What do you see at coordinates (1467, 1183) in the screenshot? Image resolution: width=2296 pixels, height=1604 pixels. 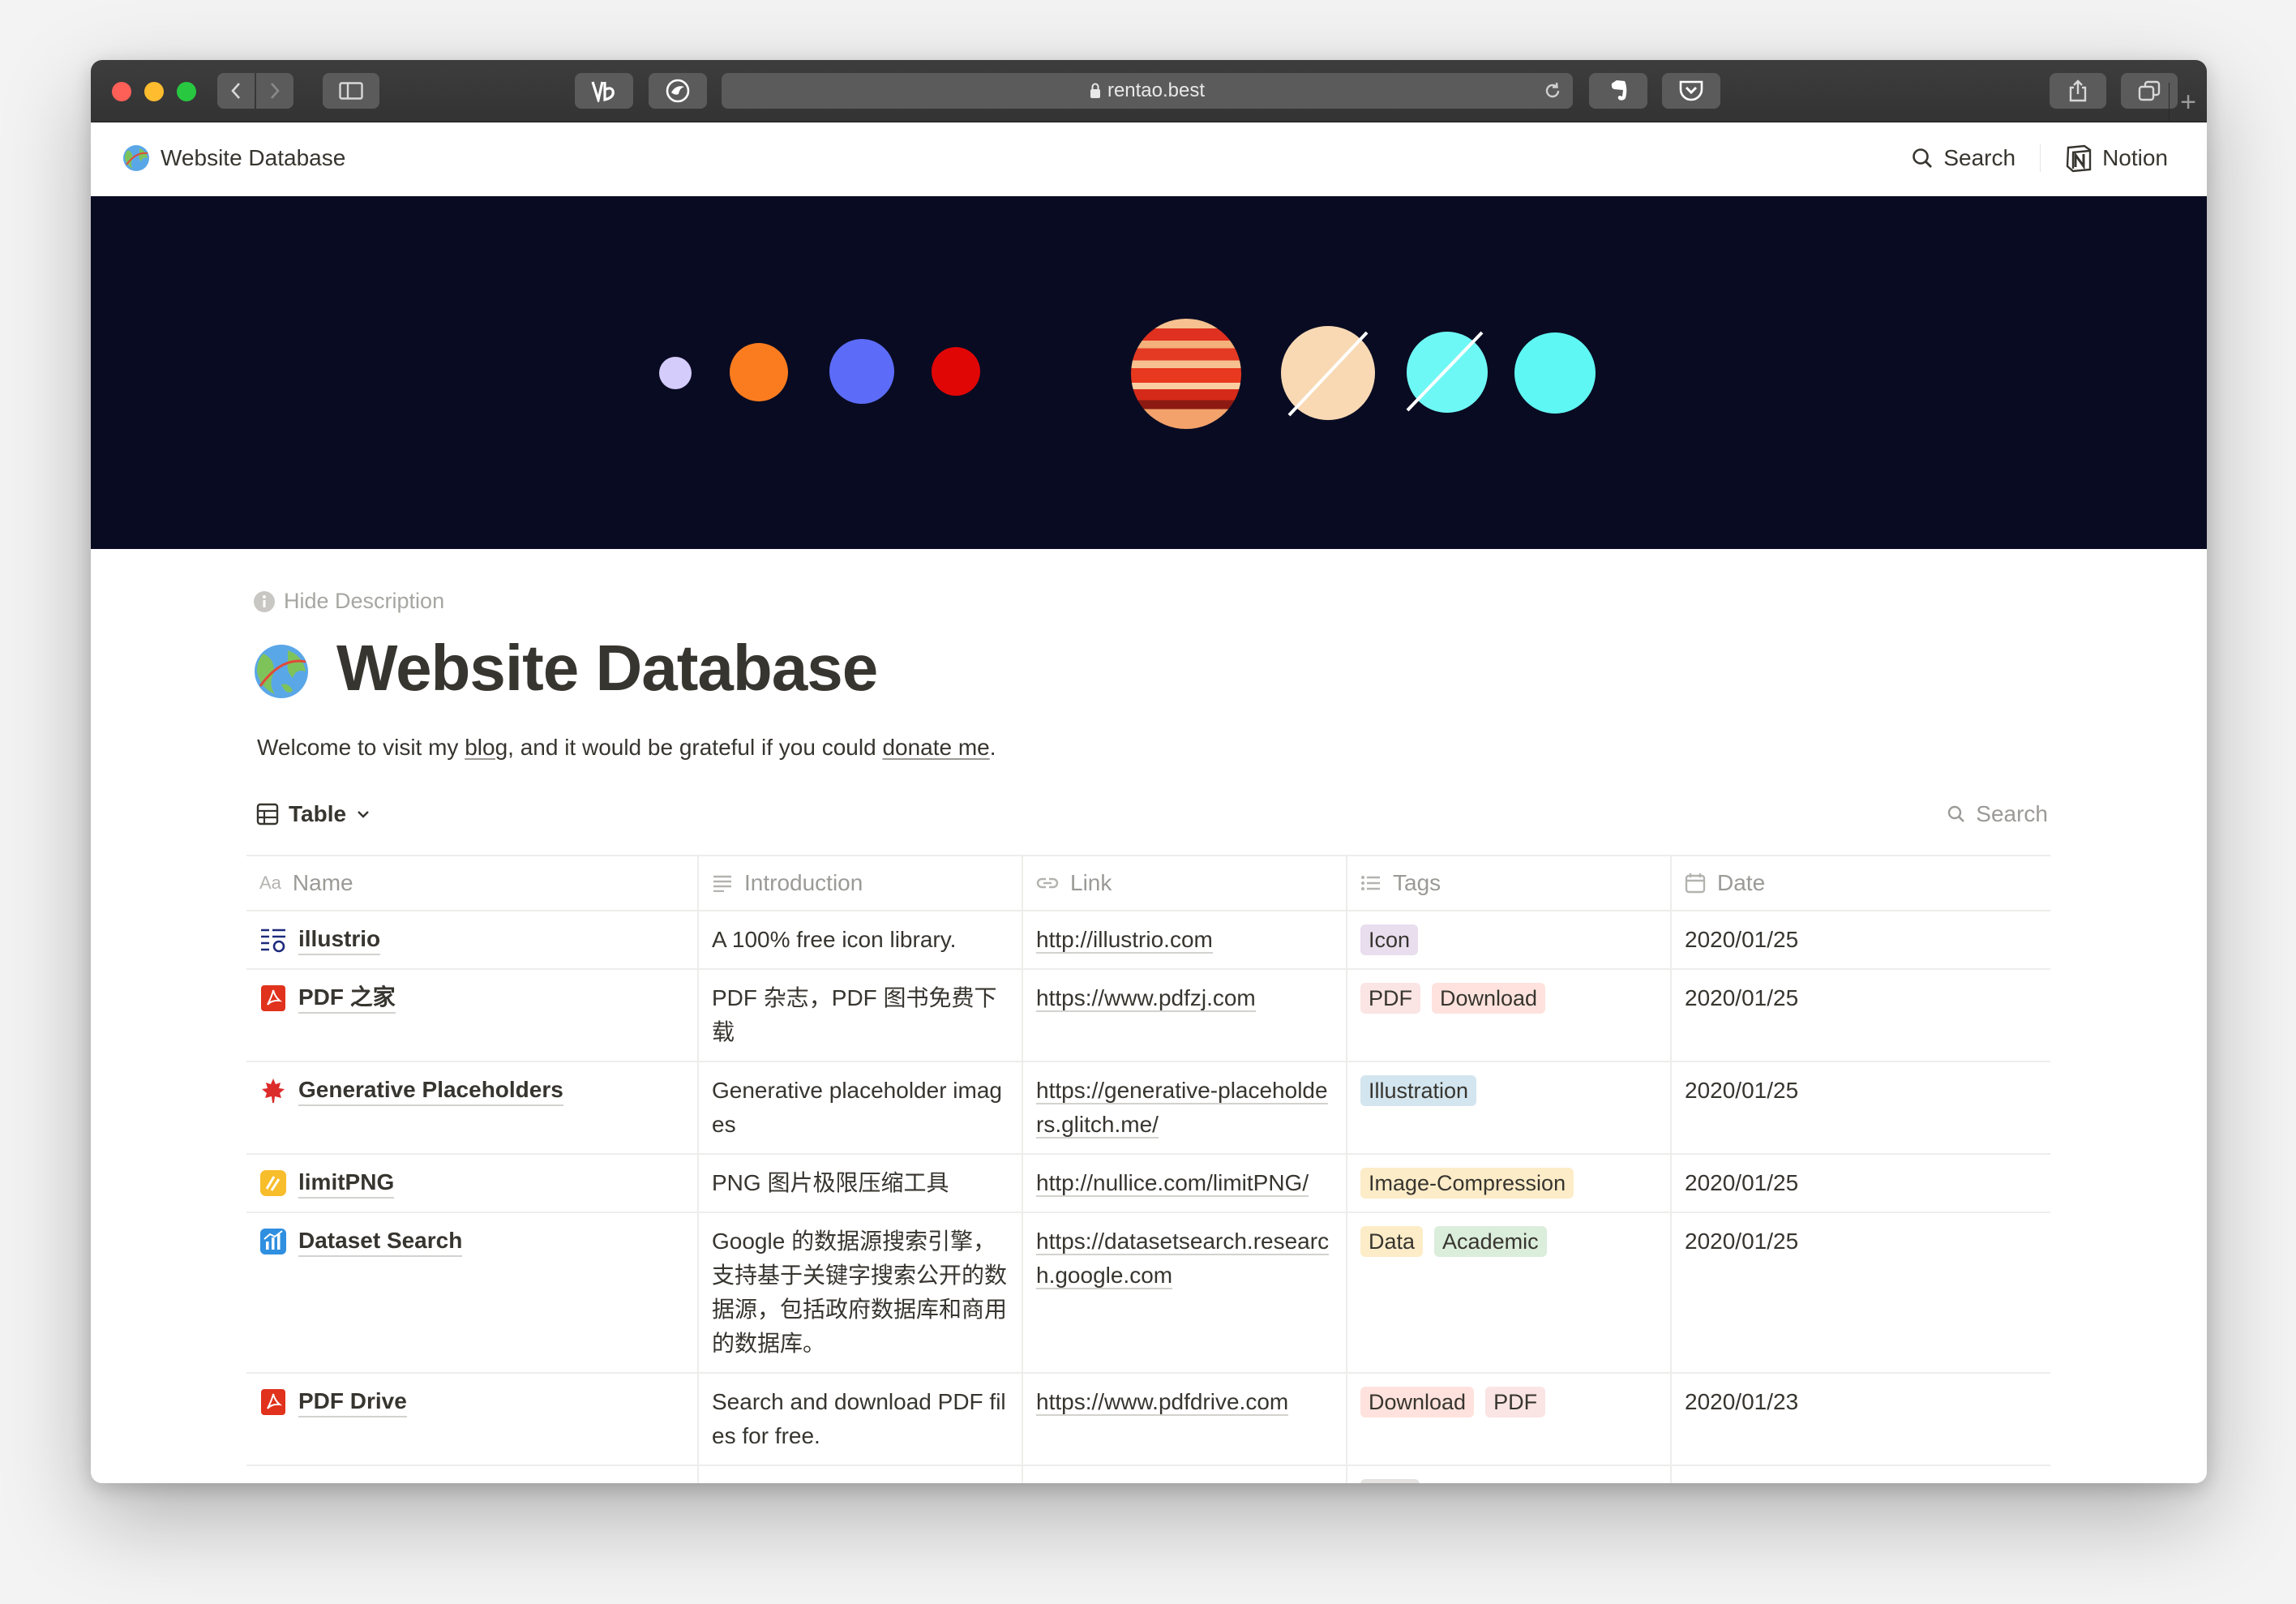 I see `tag-badge: Image-Compression` at bounding box center [1467, 1183].